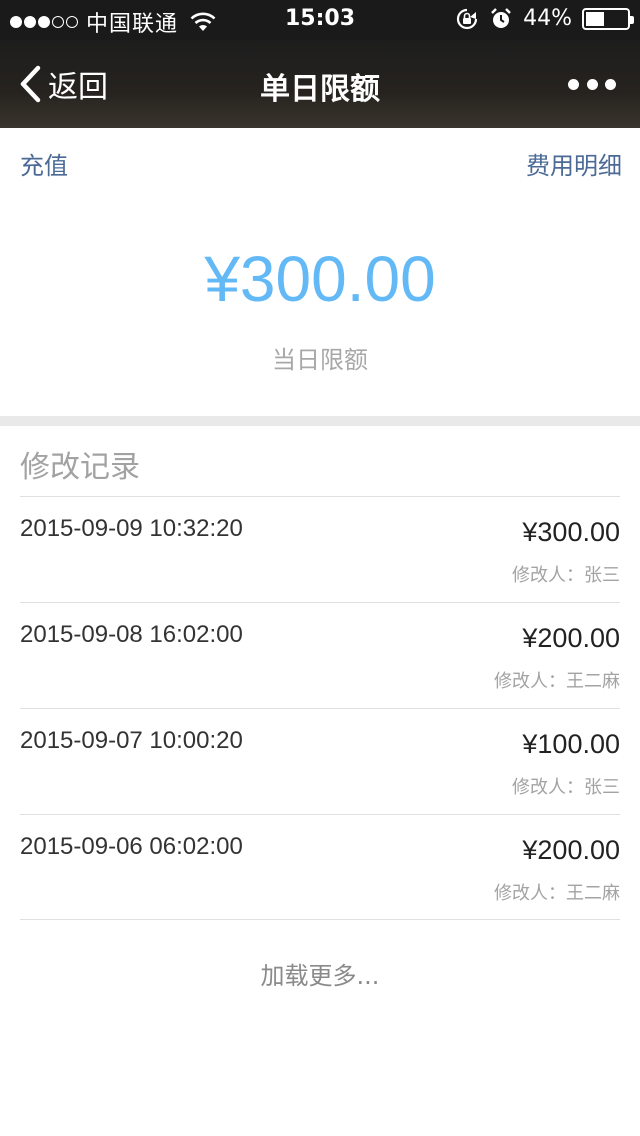 The height and width of the screenshot is (1136, 640). I want to click on recharge-link: 充值, so click(44, 163).